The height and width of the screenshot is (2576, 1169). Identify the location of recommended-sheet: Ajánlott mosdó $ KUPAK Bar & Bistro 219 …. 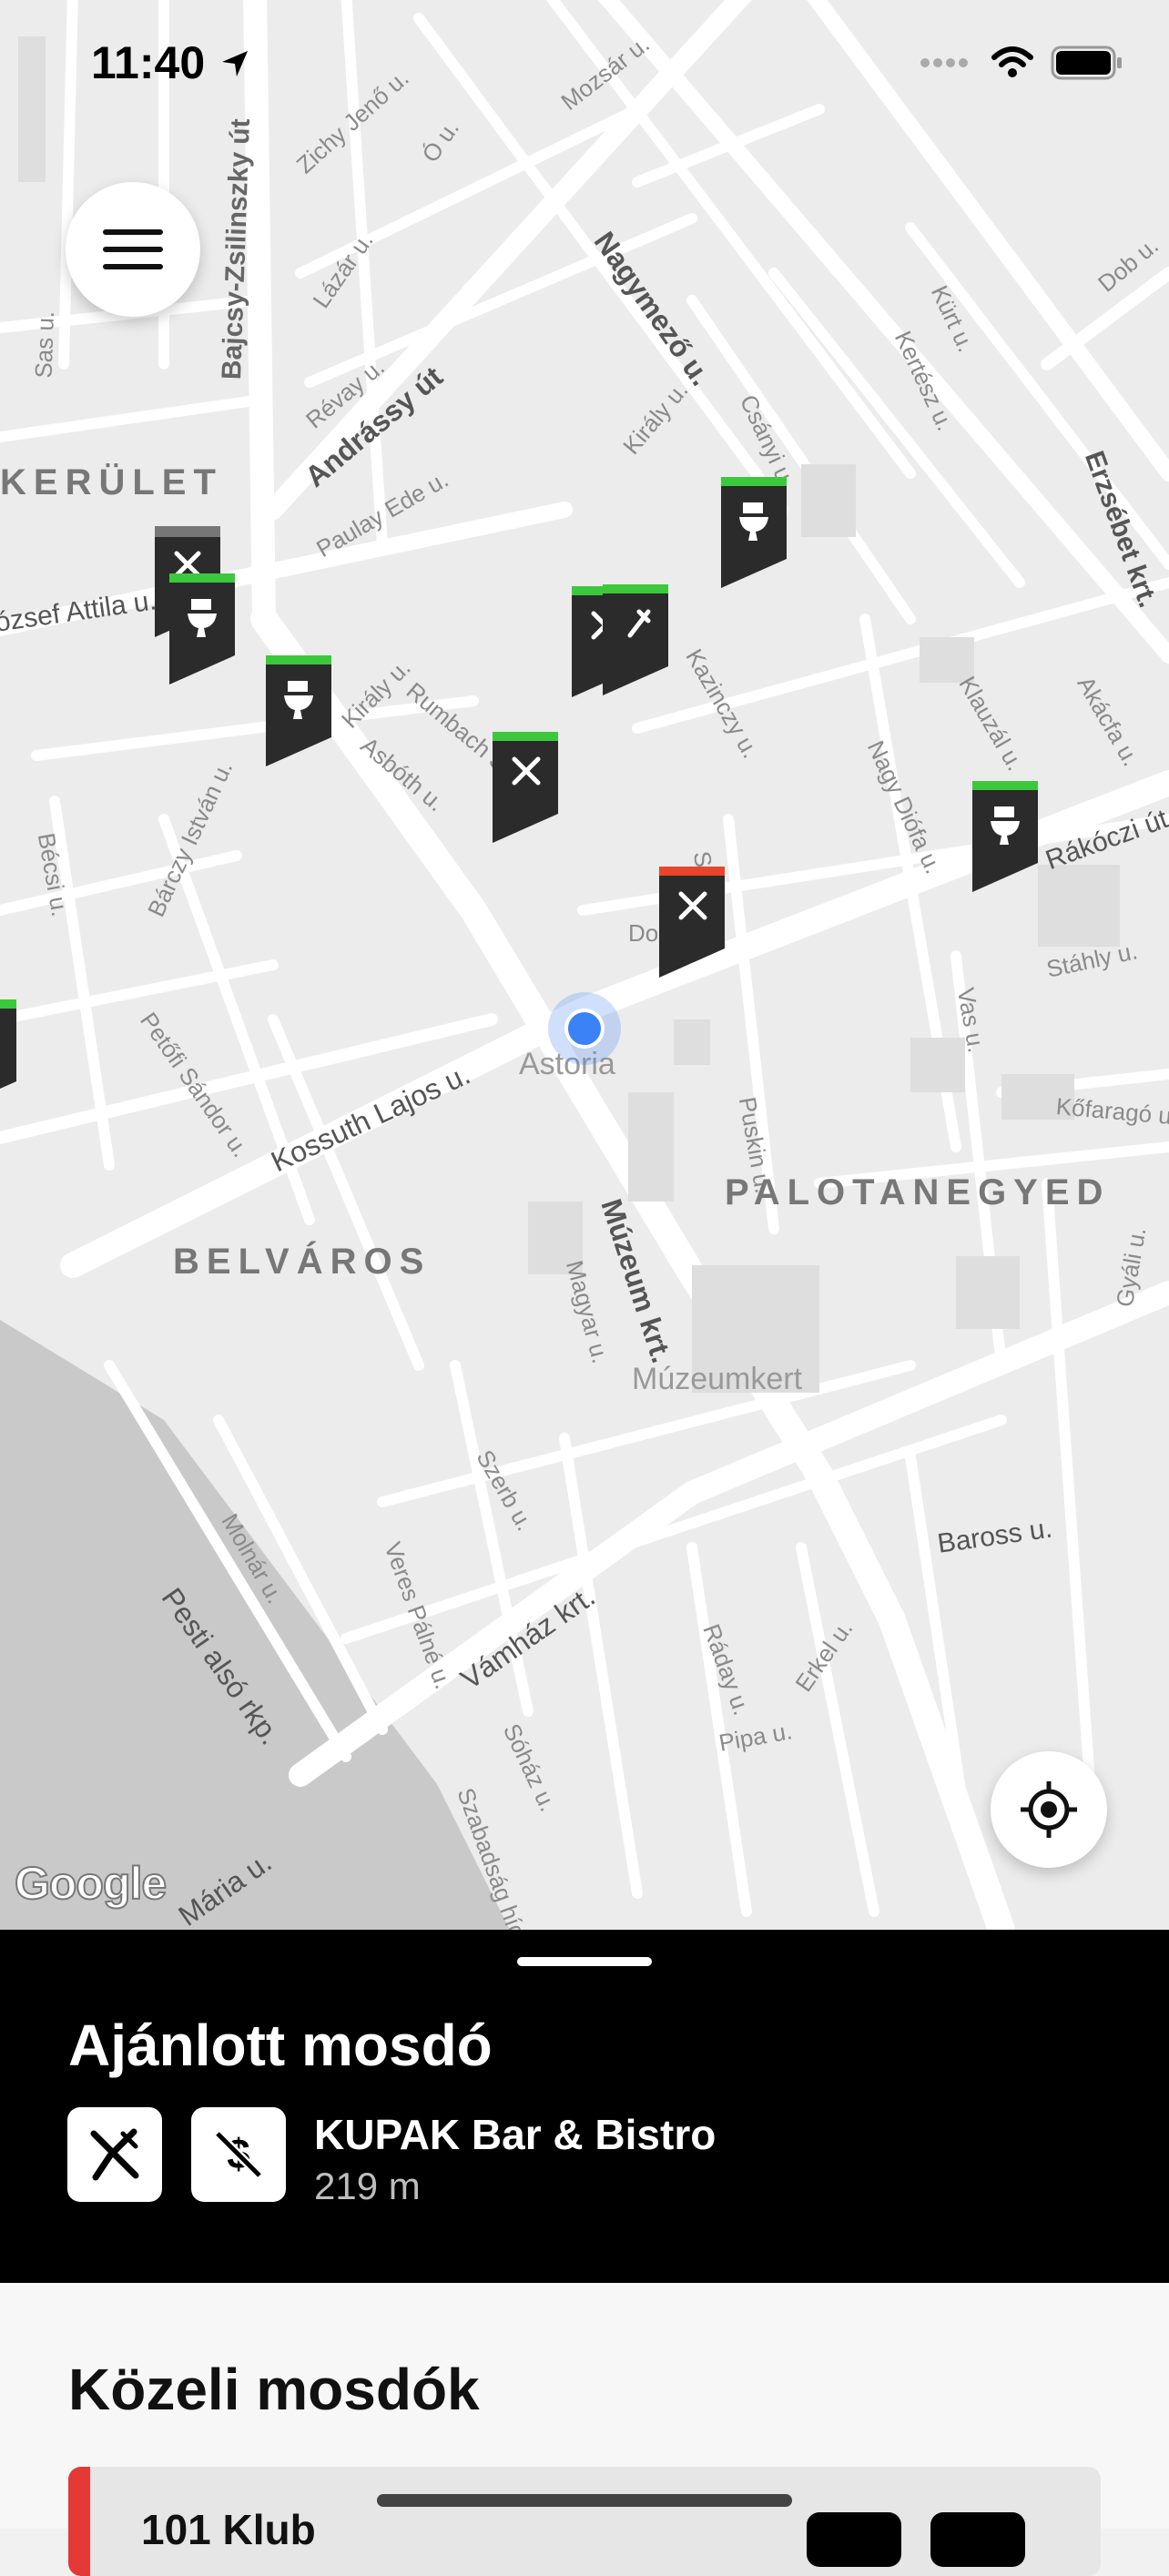
(584, 2106).